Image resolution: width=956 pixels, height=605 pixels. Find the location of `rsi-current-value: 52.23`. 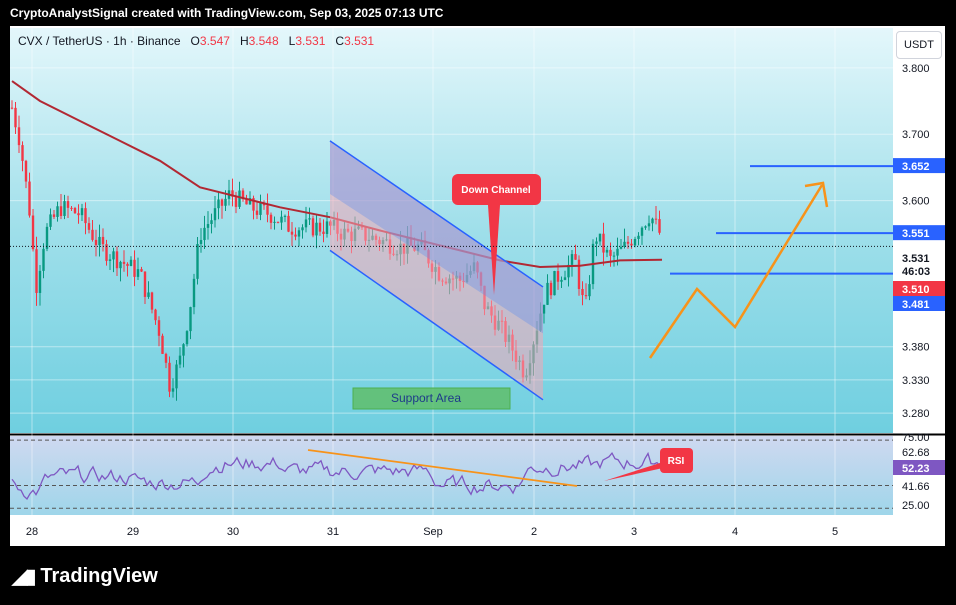

rsi-current-value: 52.23 is located at coordinates (916, 469).